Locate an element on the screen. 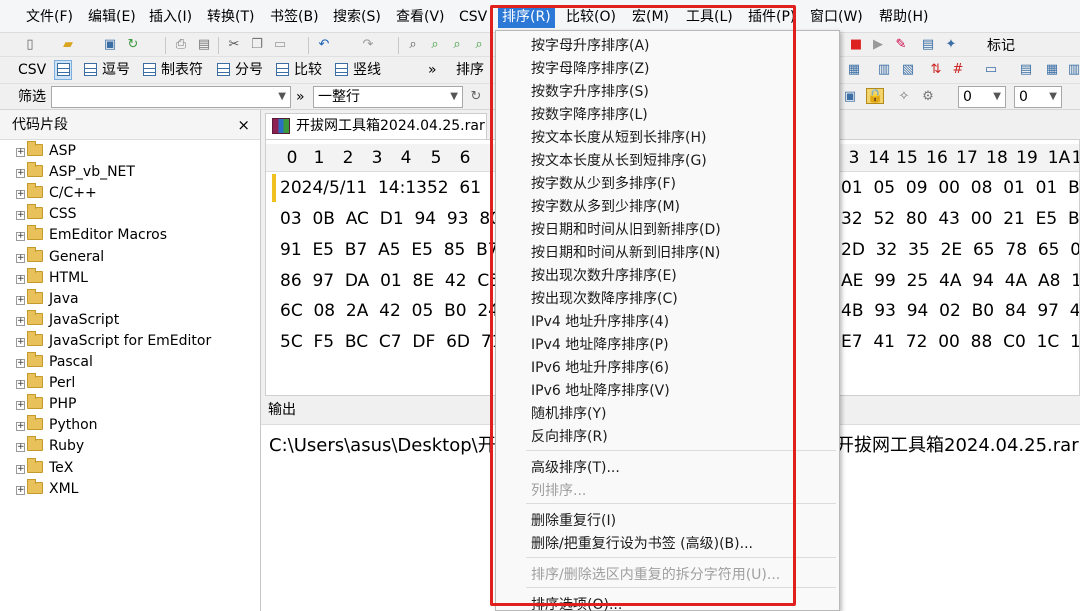 This screenshot has height=611, width=1080. menu-macro: 宏(M) is located at coordinates (650, 17).